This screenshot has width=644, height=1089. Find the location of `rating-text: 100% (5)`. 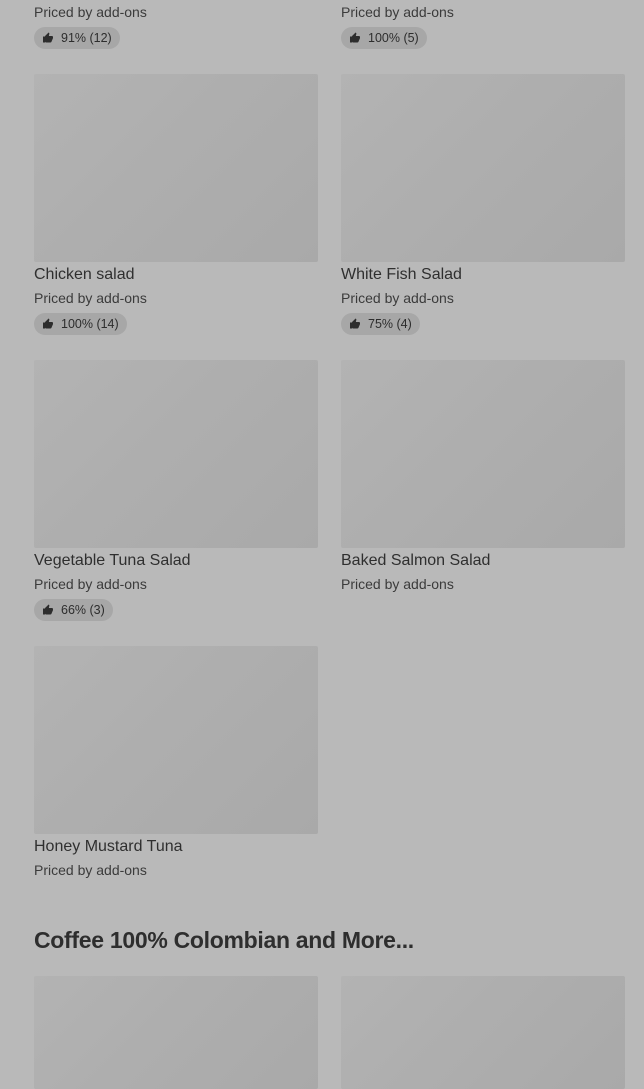

rating-text: 100% (5) is located at coordinates (393, 38).